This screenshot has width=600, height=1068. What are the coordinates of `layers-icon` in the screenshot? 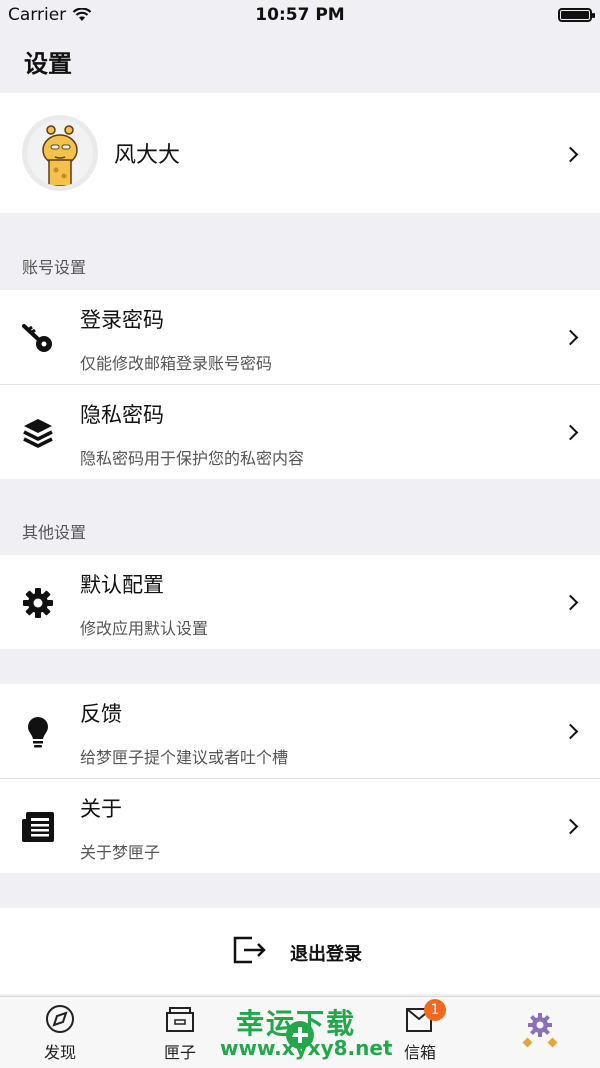 It's located at (38, 433).